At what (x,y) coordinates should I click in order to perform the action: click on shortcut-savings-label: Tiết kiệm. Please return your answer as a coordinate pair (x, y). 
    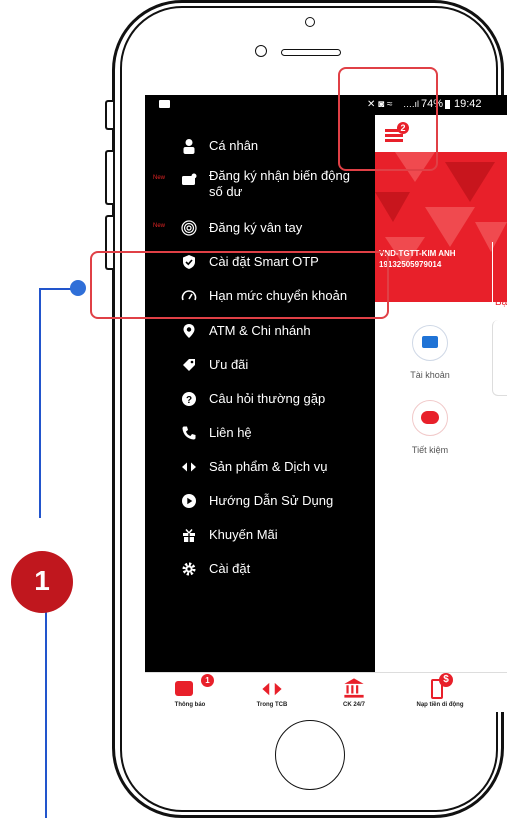
    Looking at the image, I should click on (430, 450).